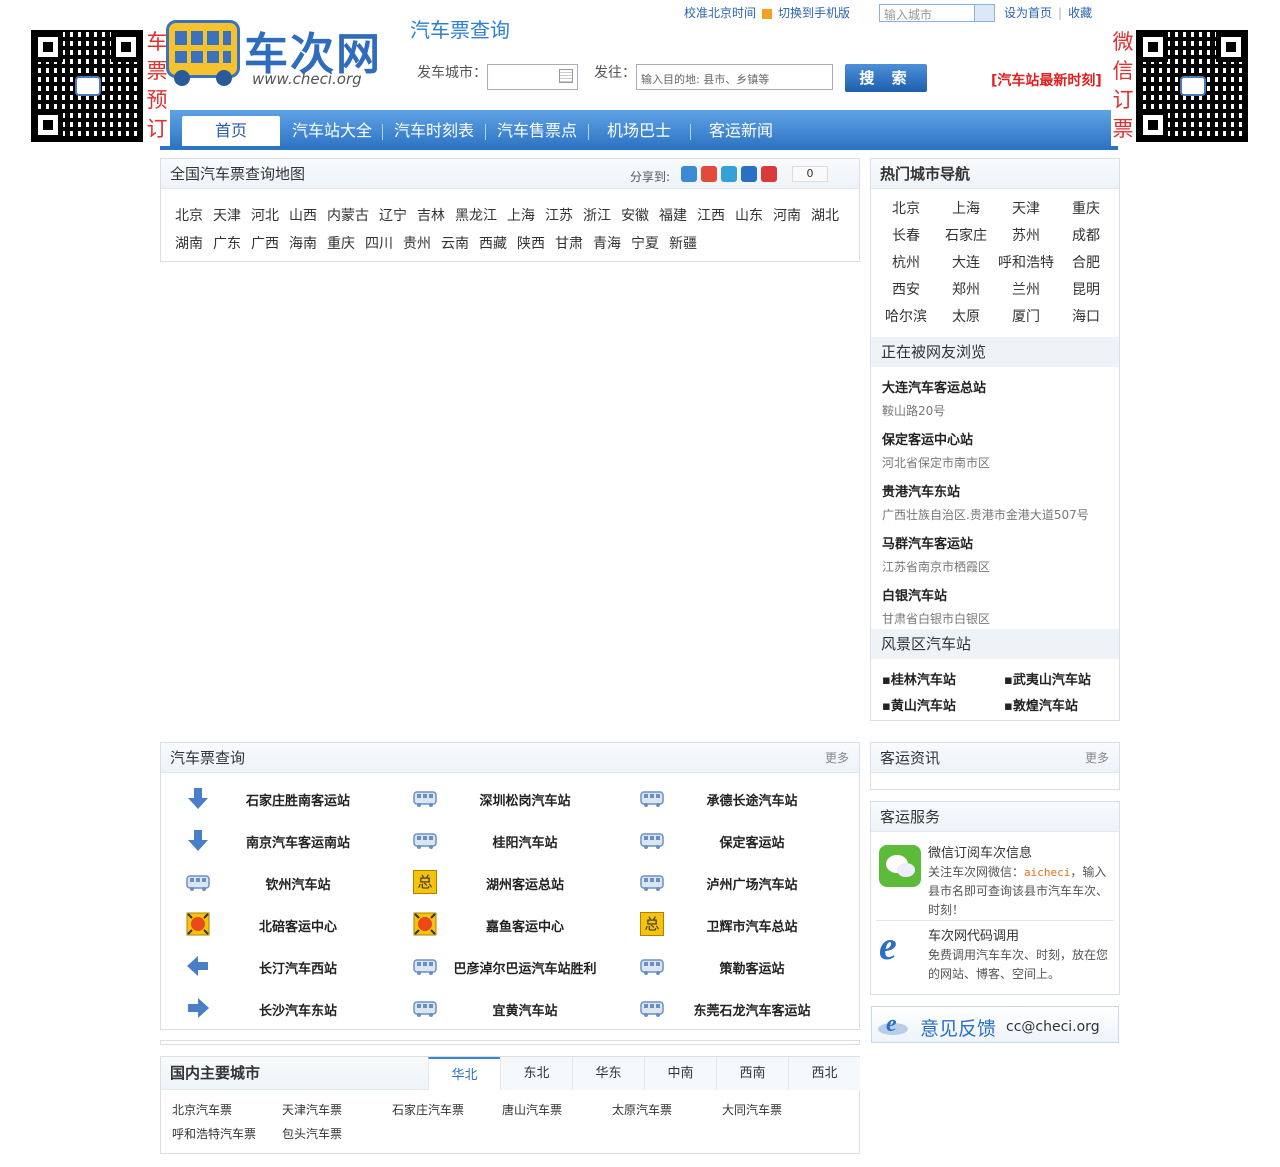  Describe the element at coordinates (769, 174) in the screenshot. I see `more-share-icon` at that location.